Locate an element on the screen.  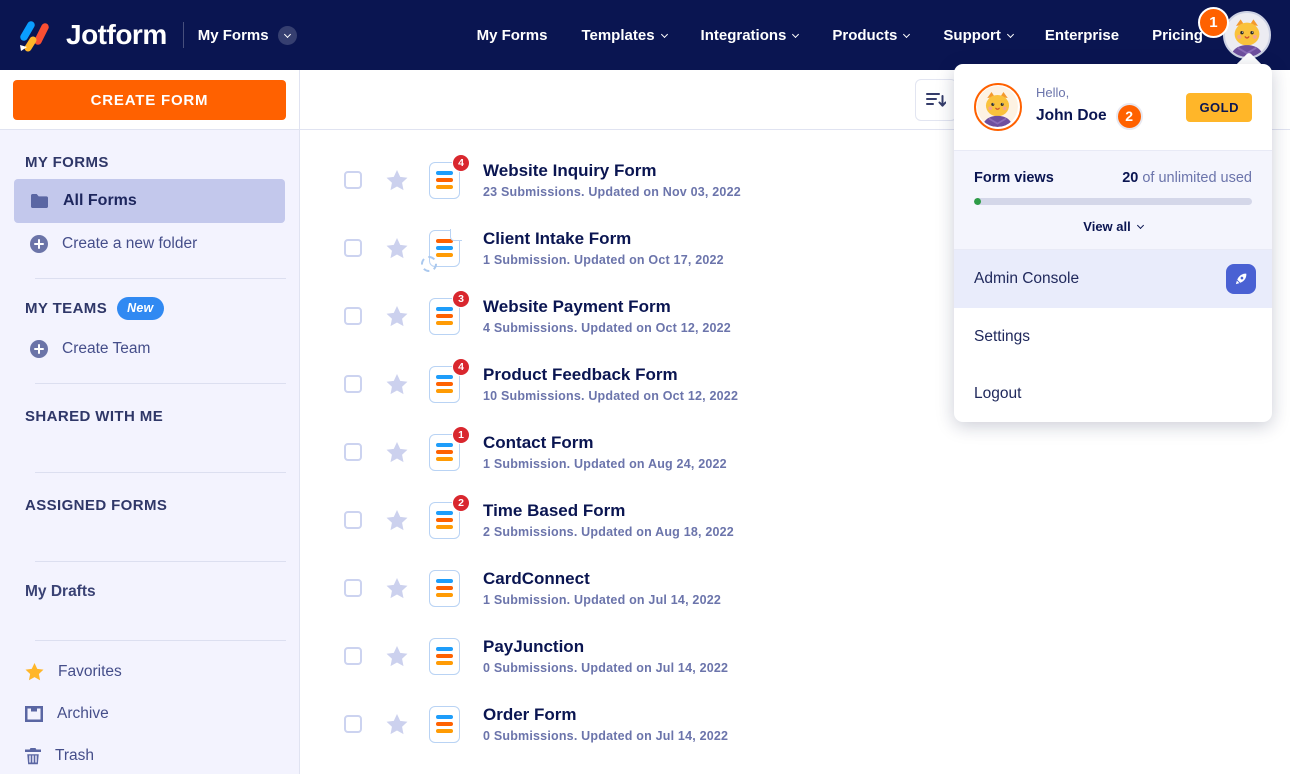
form-meta: 0 Submissions. Updated on Jul 14, 2022 is located at coordinates (606, 667).